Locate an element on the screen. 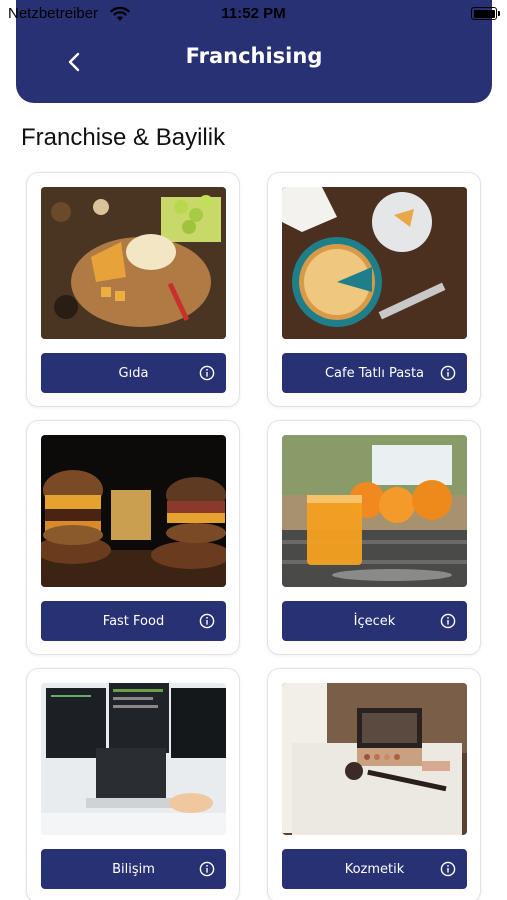 The image size is (507, 900). section-title: Franchise & Bayilik is located at coordinates (123, 137).